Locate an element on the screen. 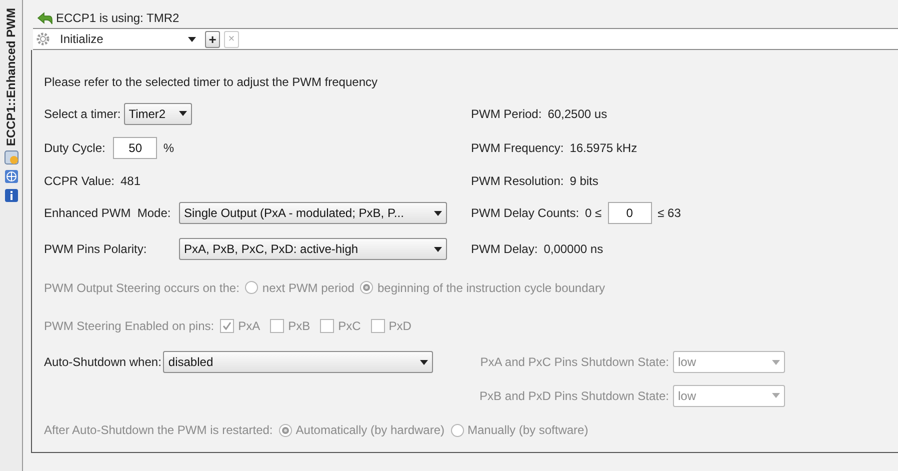  readout-value: 0,00000 ns is located at coordinates (574, 249).